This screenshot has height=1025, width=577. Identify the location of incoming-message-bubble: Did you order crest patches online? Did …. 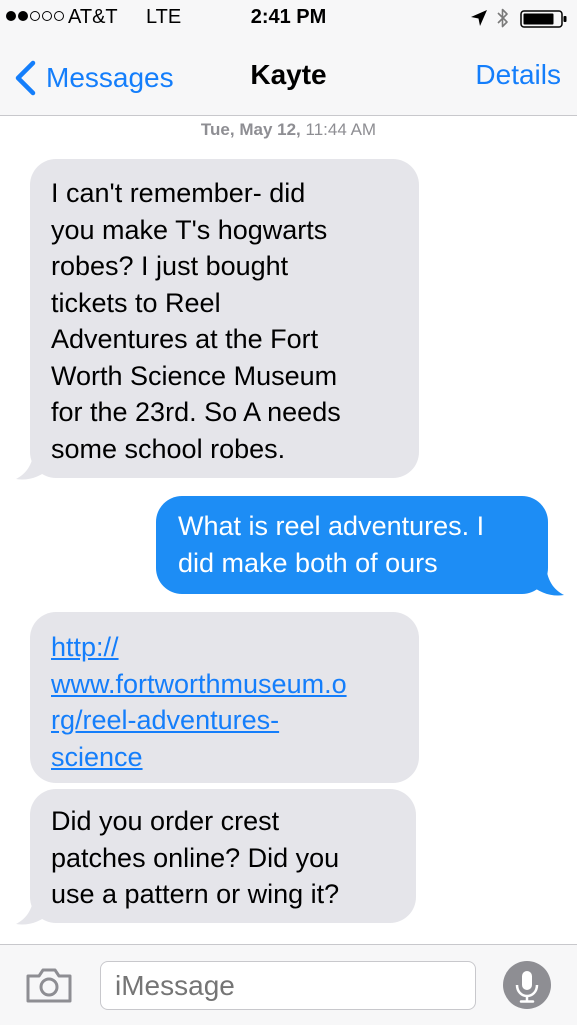
(223, 856).